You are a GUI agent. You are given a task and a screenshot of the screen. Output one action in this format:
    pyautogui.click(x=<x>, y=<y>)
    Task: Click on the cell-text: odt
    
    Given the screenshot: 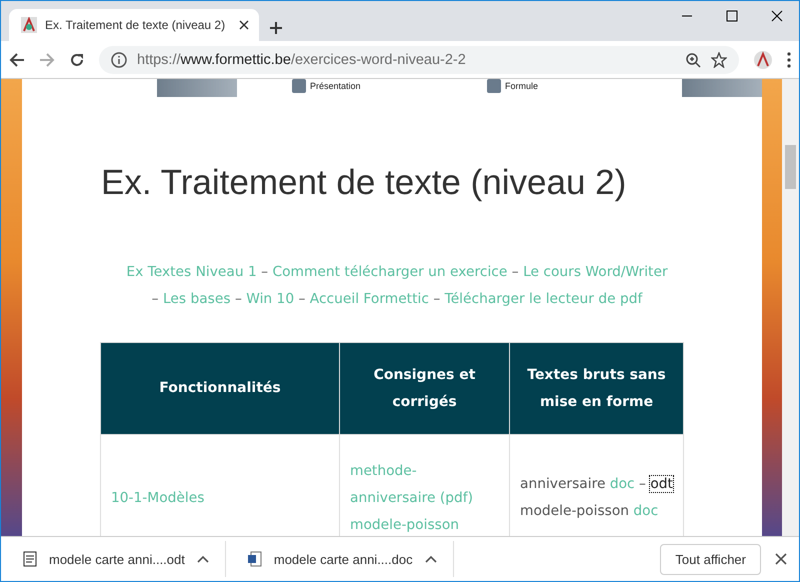 What is the action you would take?
    pyautogui.click(x=661, y=484)
    